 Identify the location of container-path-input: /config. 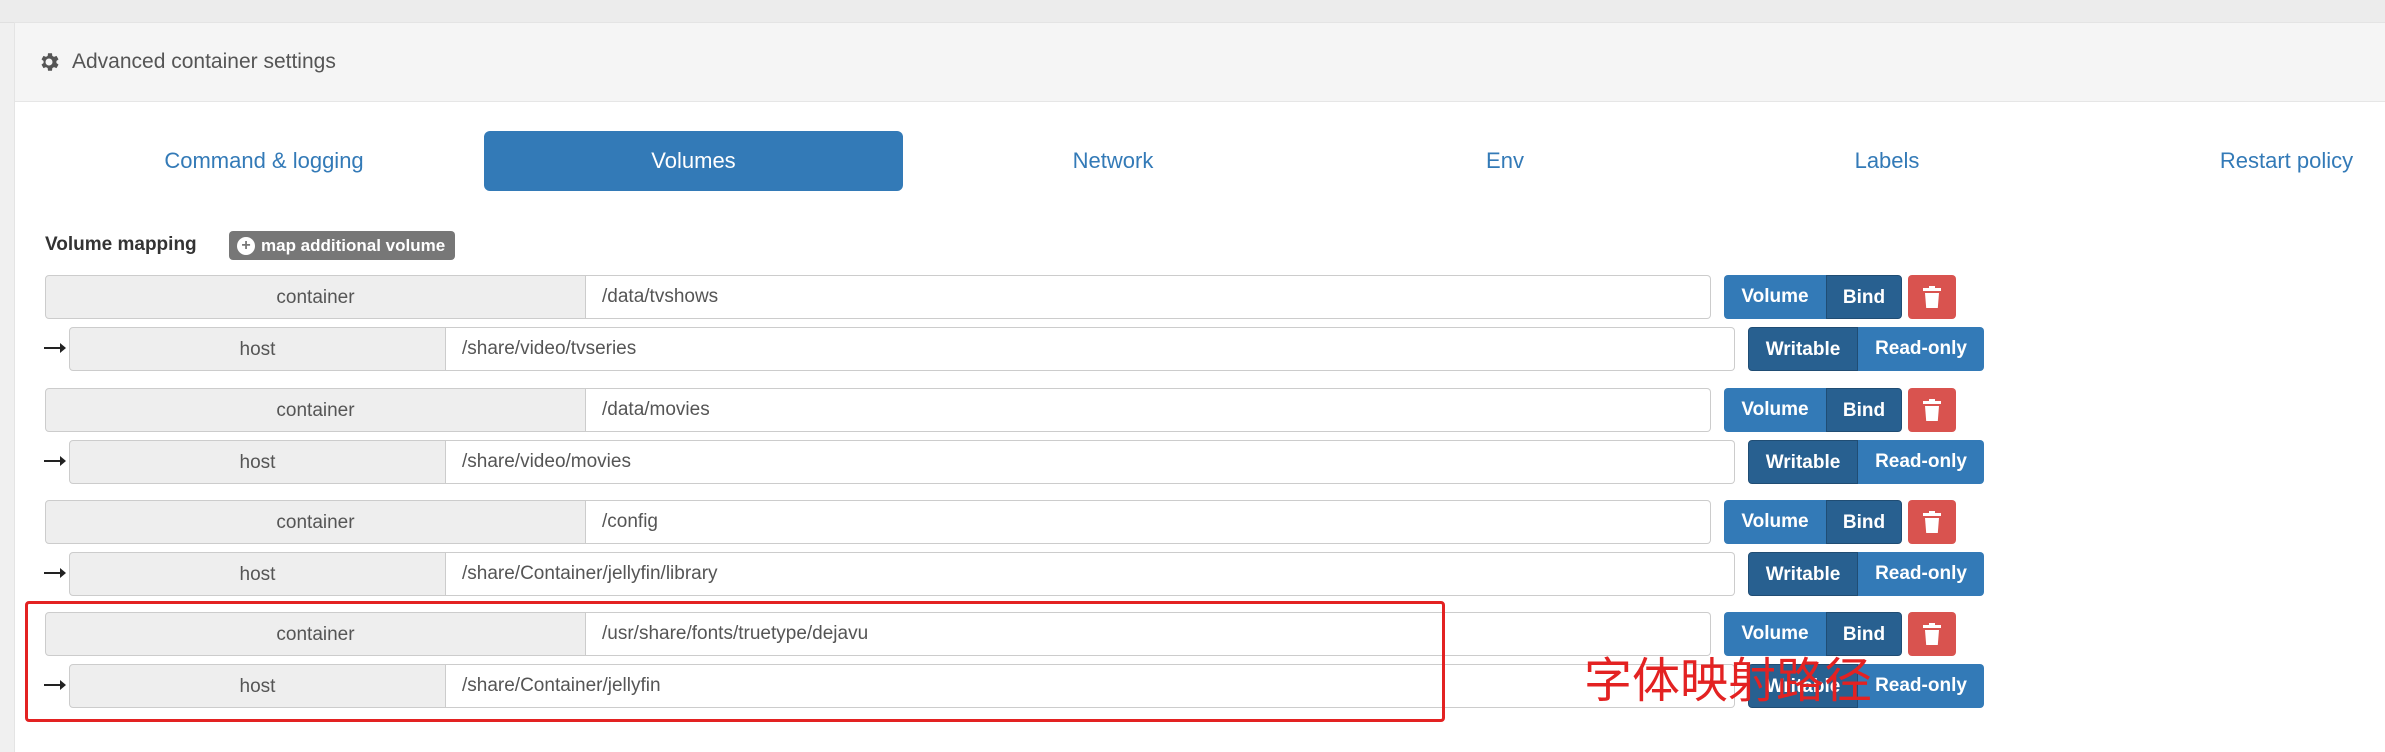
(1148, 522).